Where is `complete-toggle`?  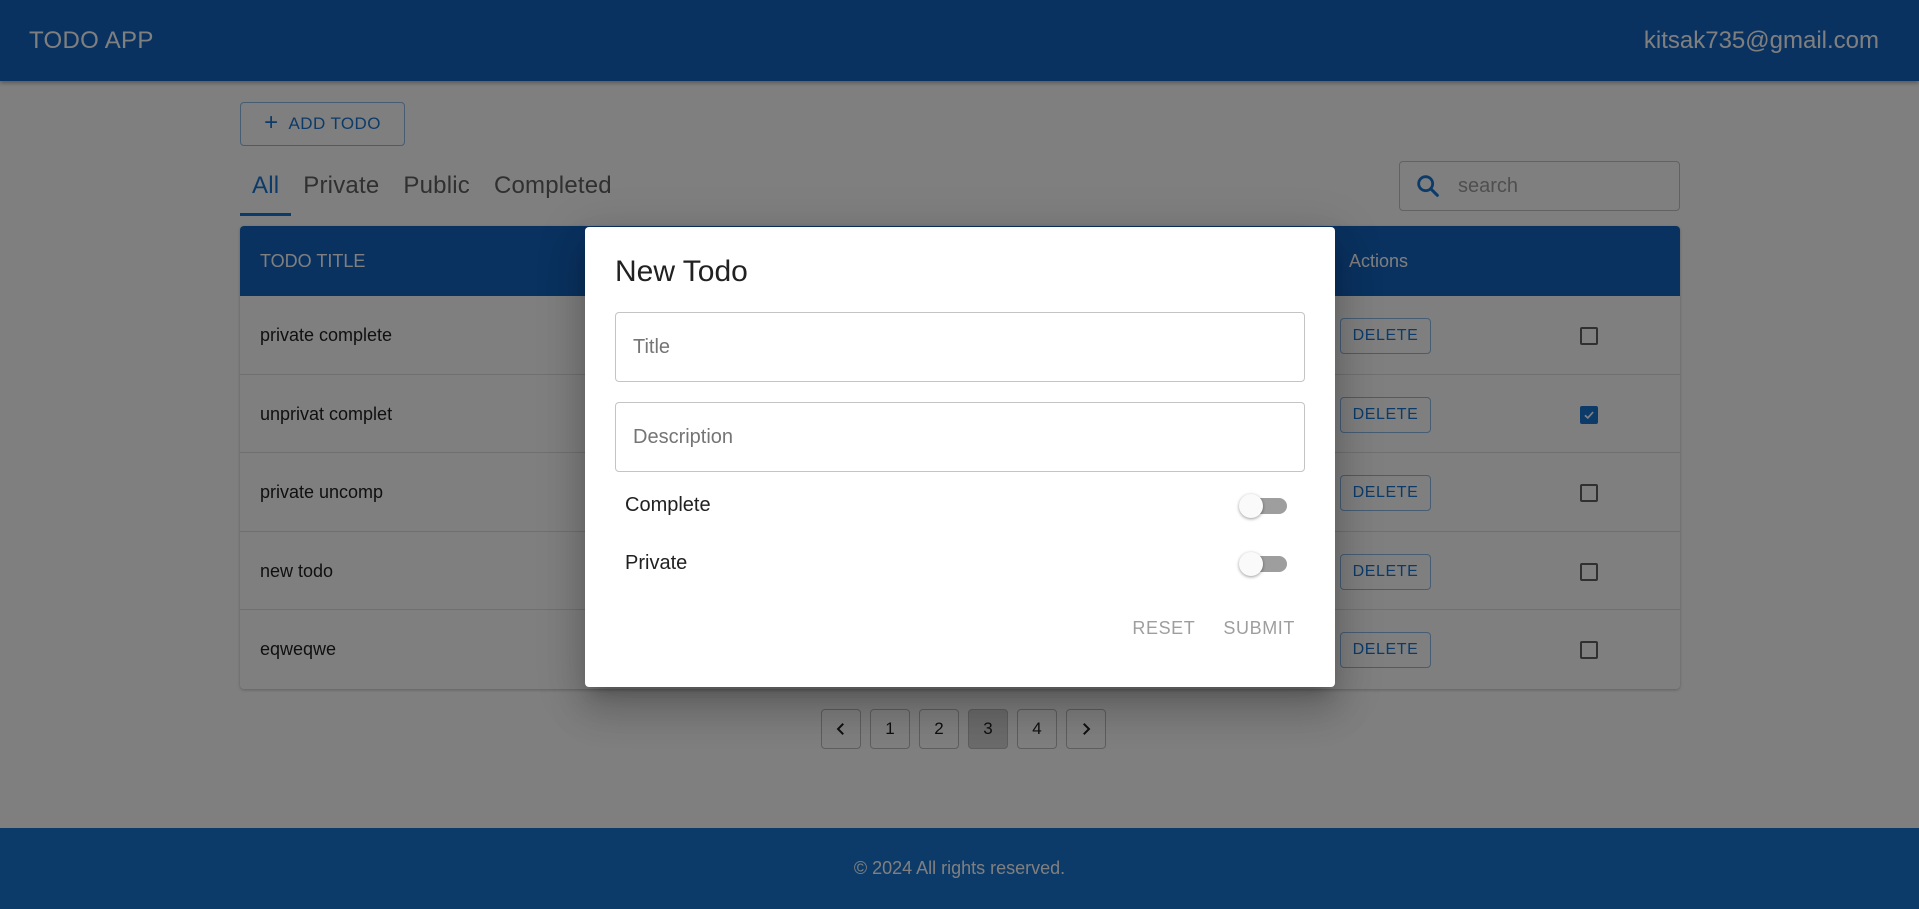
complete-toggle is located at coordinates (1263, 505).